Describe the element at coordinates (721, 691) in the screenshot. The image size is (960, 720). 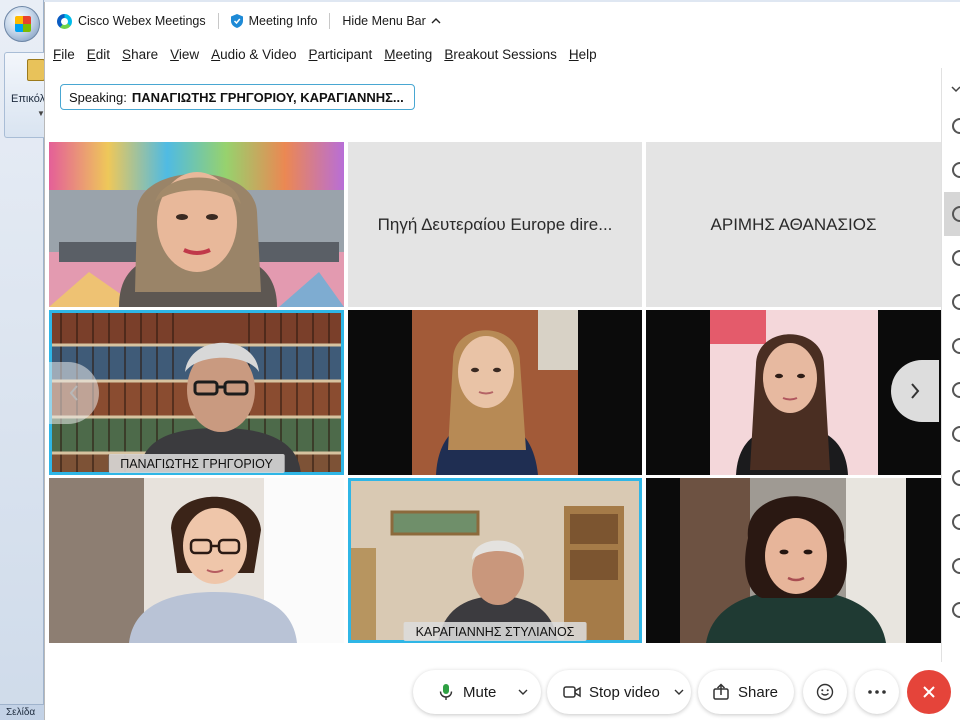
I see `share-icon` at that location.